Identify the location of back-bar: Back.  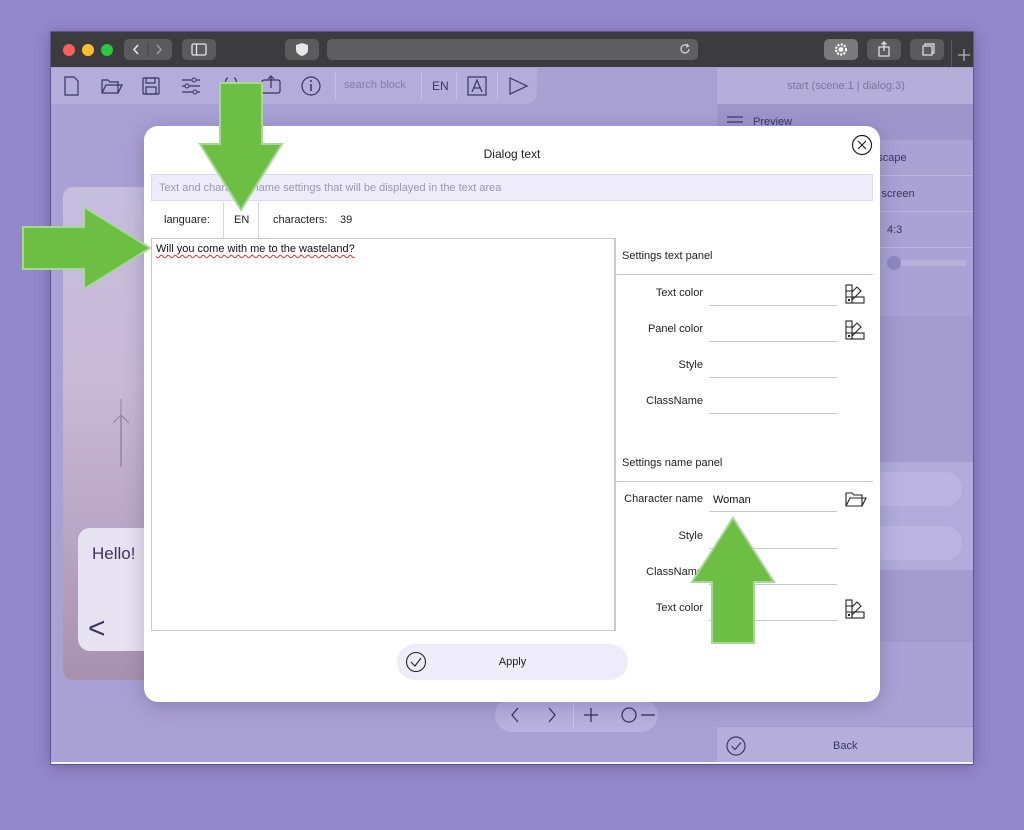
(845, 745).